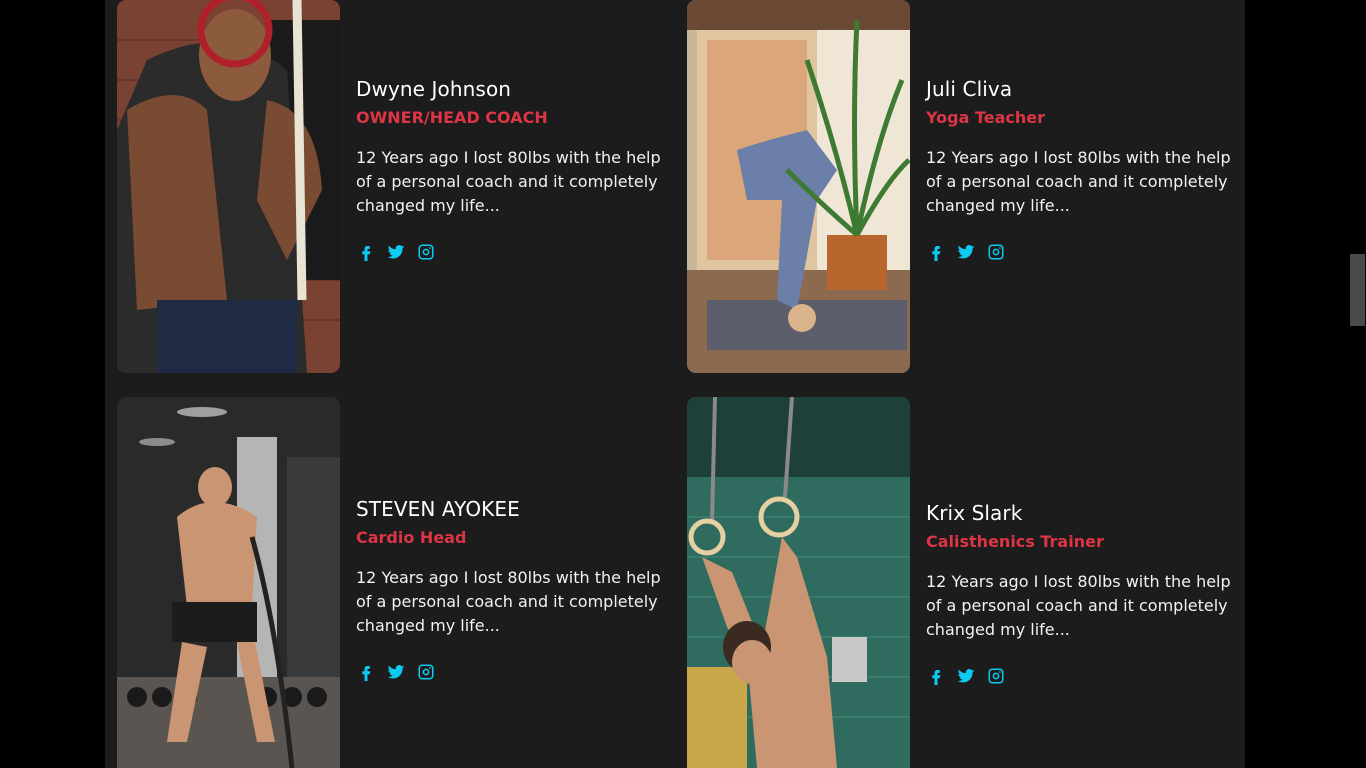 This screenshot has height=768, width=1366. What do you see at coordinates (1015, 541) in the screenshot?
I see `trainer-role: Calisthenics Trainer` at bounding box center [1015, 541].